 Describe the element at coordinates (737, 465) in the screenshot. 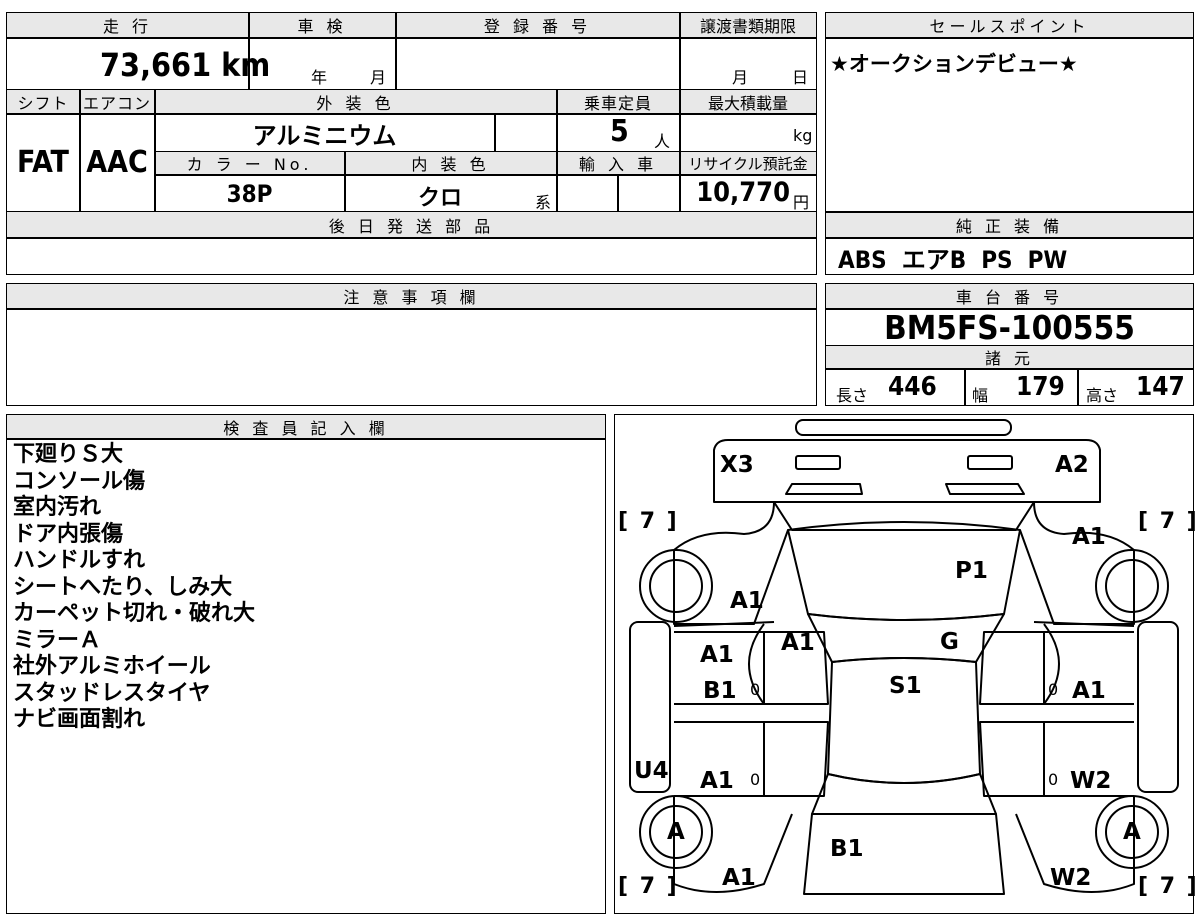

I see `mark-front-left-corner: X3` at that location.